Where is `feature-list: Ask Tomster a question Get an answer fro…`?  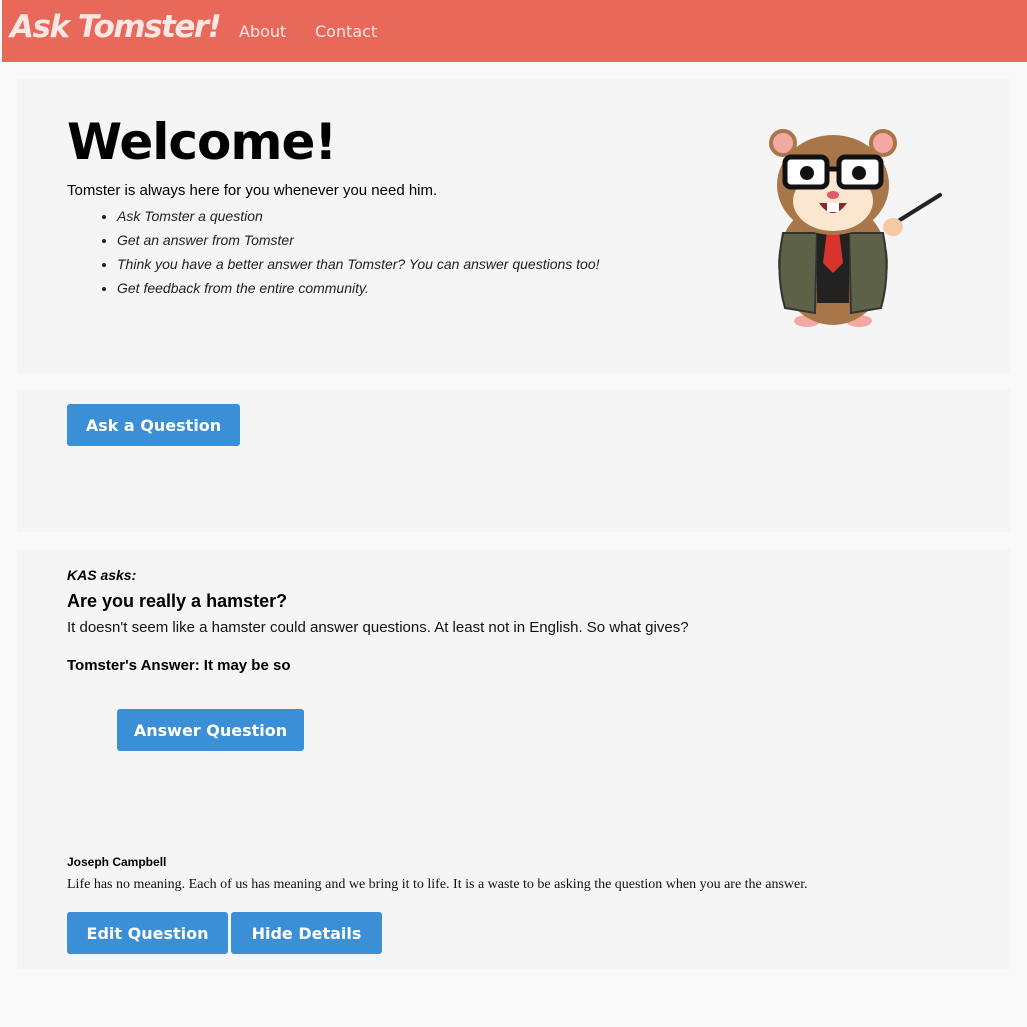 feature-list: Ask Tomster a question Get an answer fro… is located at coordinates (333, 252).